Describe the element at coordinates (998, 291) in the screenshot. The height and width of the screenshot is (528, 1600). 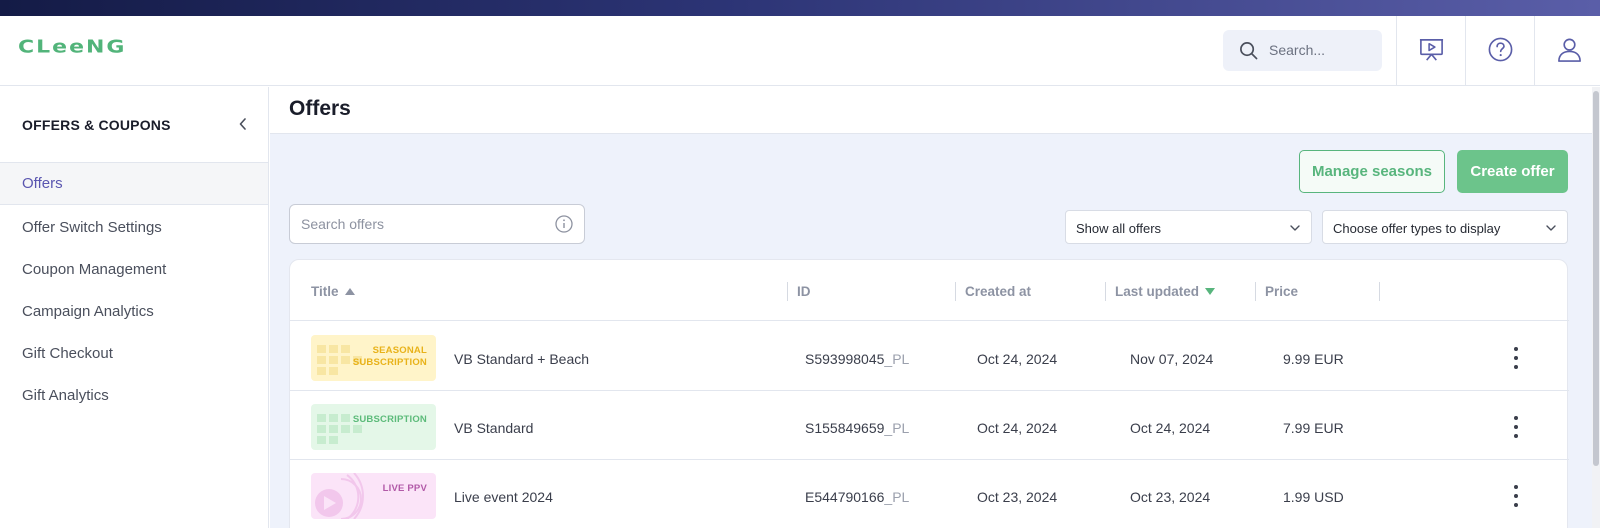
I see `column-created-header: Created at` at that location.